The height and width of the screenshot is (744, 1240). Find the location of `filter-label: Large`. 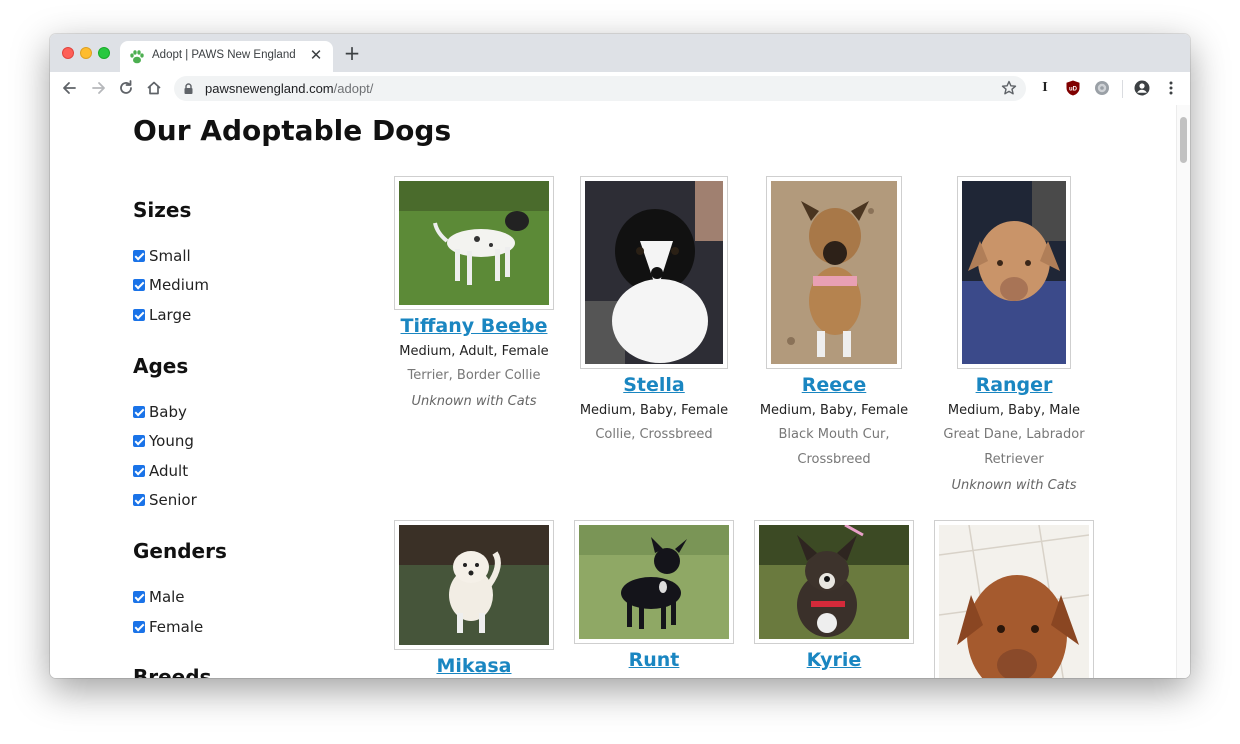

filter-label: Large is located at coordinates (170, 315).